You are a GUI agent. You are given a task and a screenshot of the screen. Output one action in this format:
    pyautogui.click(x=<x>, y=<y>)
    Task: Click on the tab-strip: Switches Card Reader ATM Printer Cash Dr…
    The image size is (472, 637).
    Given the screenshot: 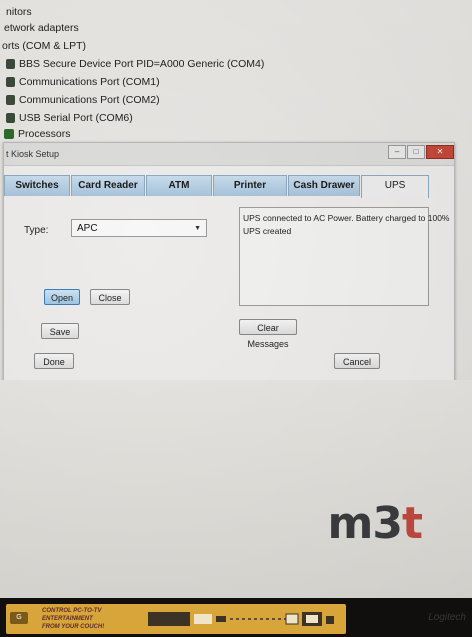 What is the action you would take?
    pyautogui.click(x=224, y=186)
    